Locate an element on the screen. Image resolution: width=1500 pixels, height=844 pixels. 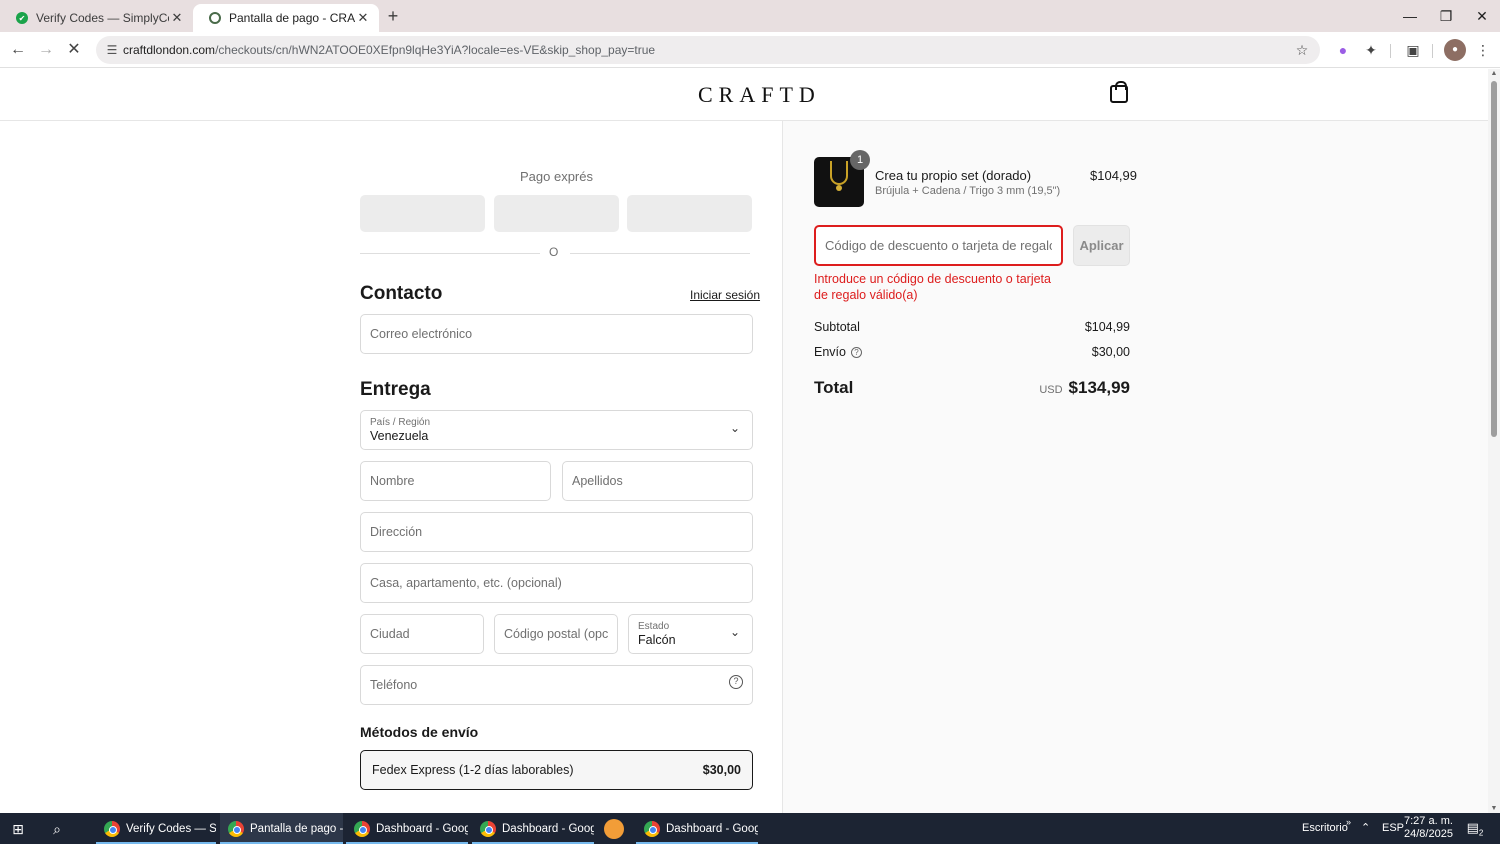
contact-heading: Contacto is located at coordinates (401, 293).